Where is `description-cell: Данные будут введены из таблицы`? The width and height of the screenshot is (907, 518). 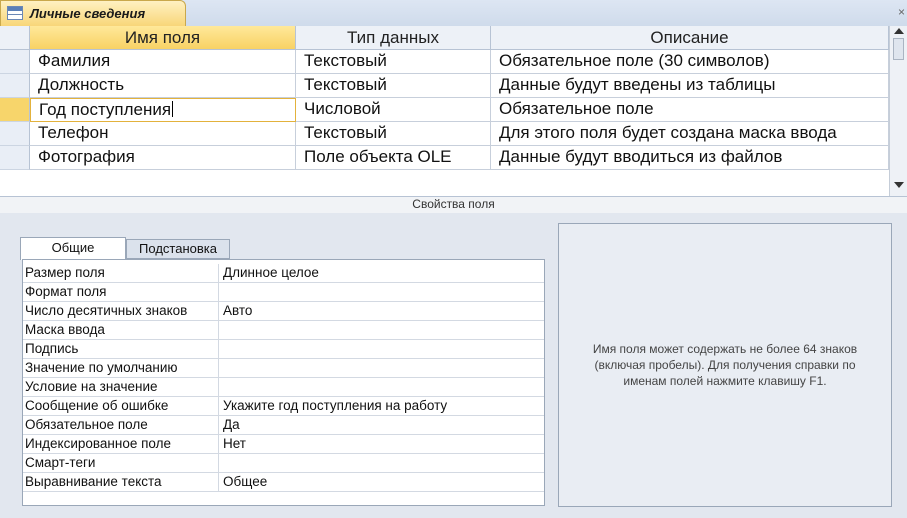
description-cell: Данные будут введены из таблицы is located at coordinates (690, 86).